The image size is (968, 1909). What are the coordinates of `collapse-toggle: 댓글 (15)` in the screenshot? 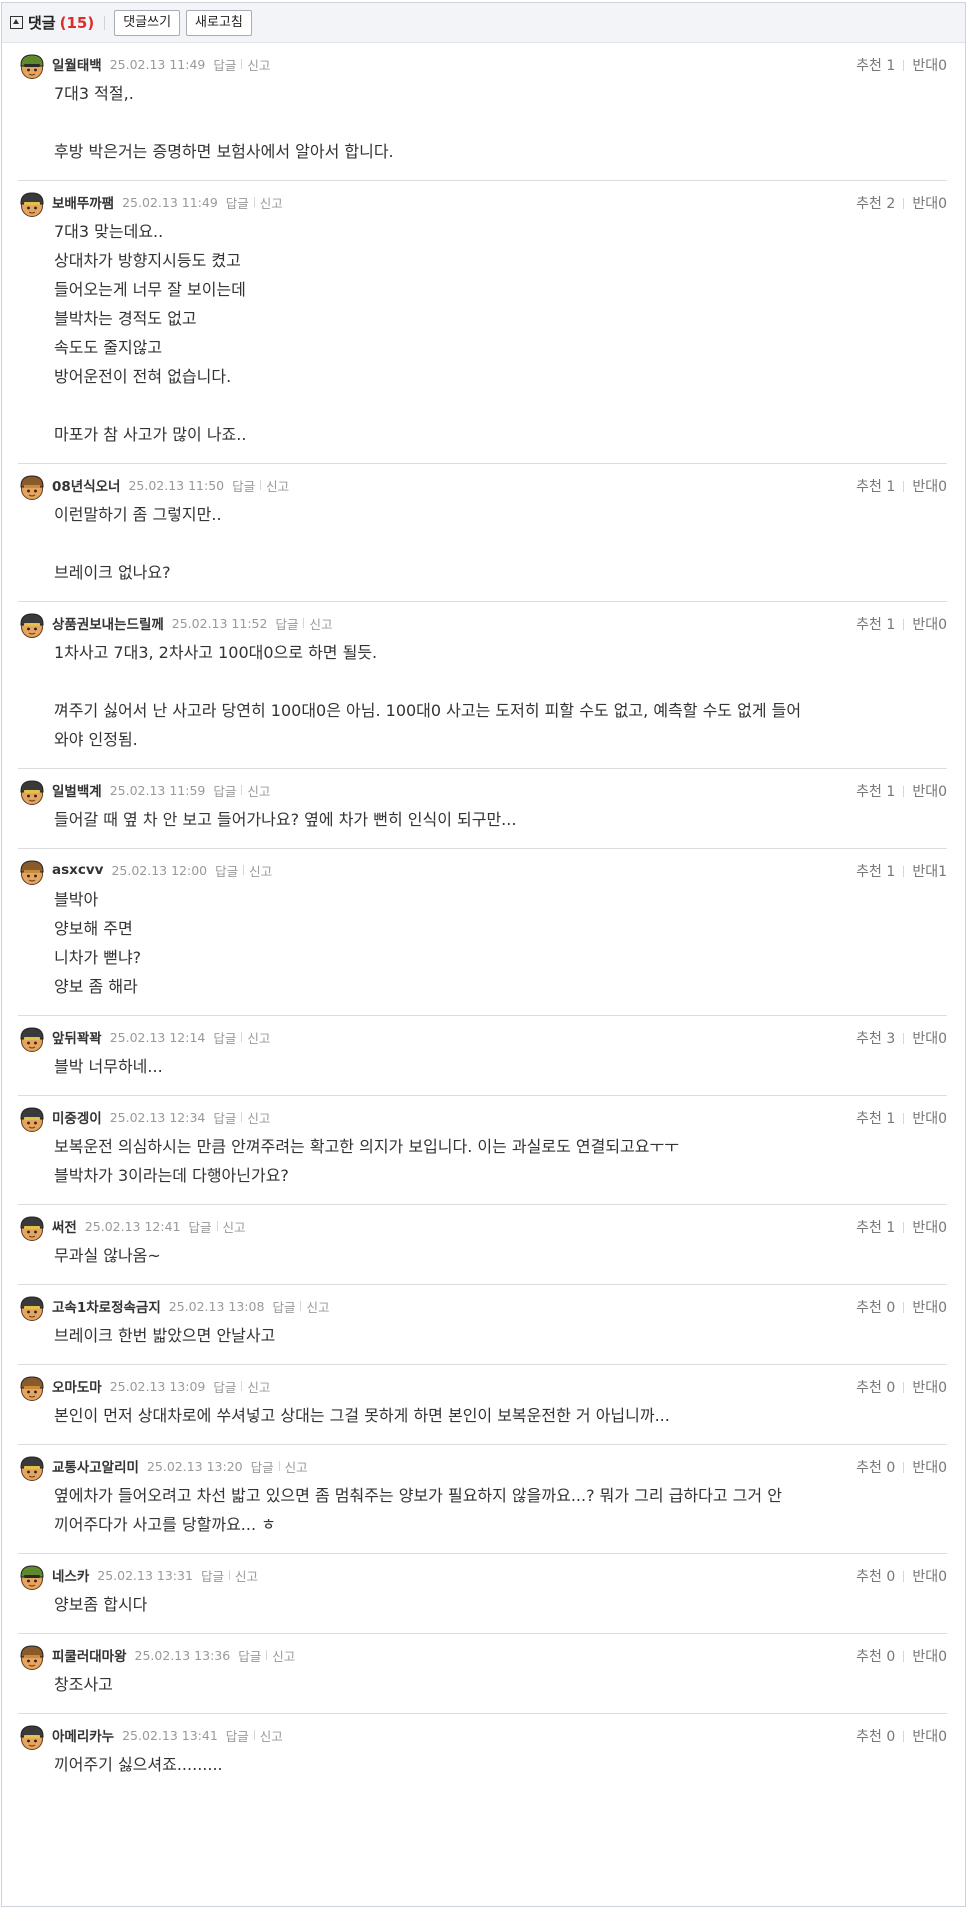 It's located at (52, 22).